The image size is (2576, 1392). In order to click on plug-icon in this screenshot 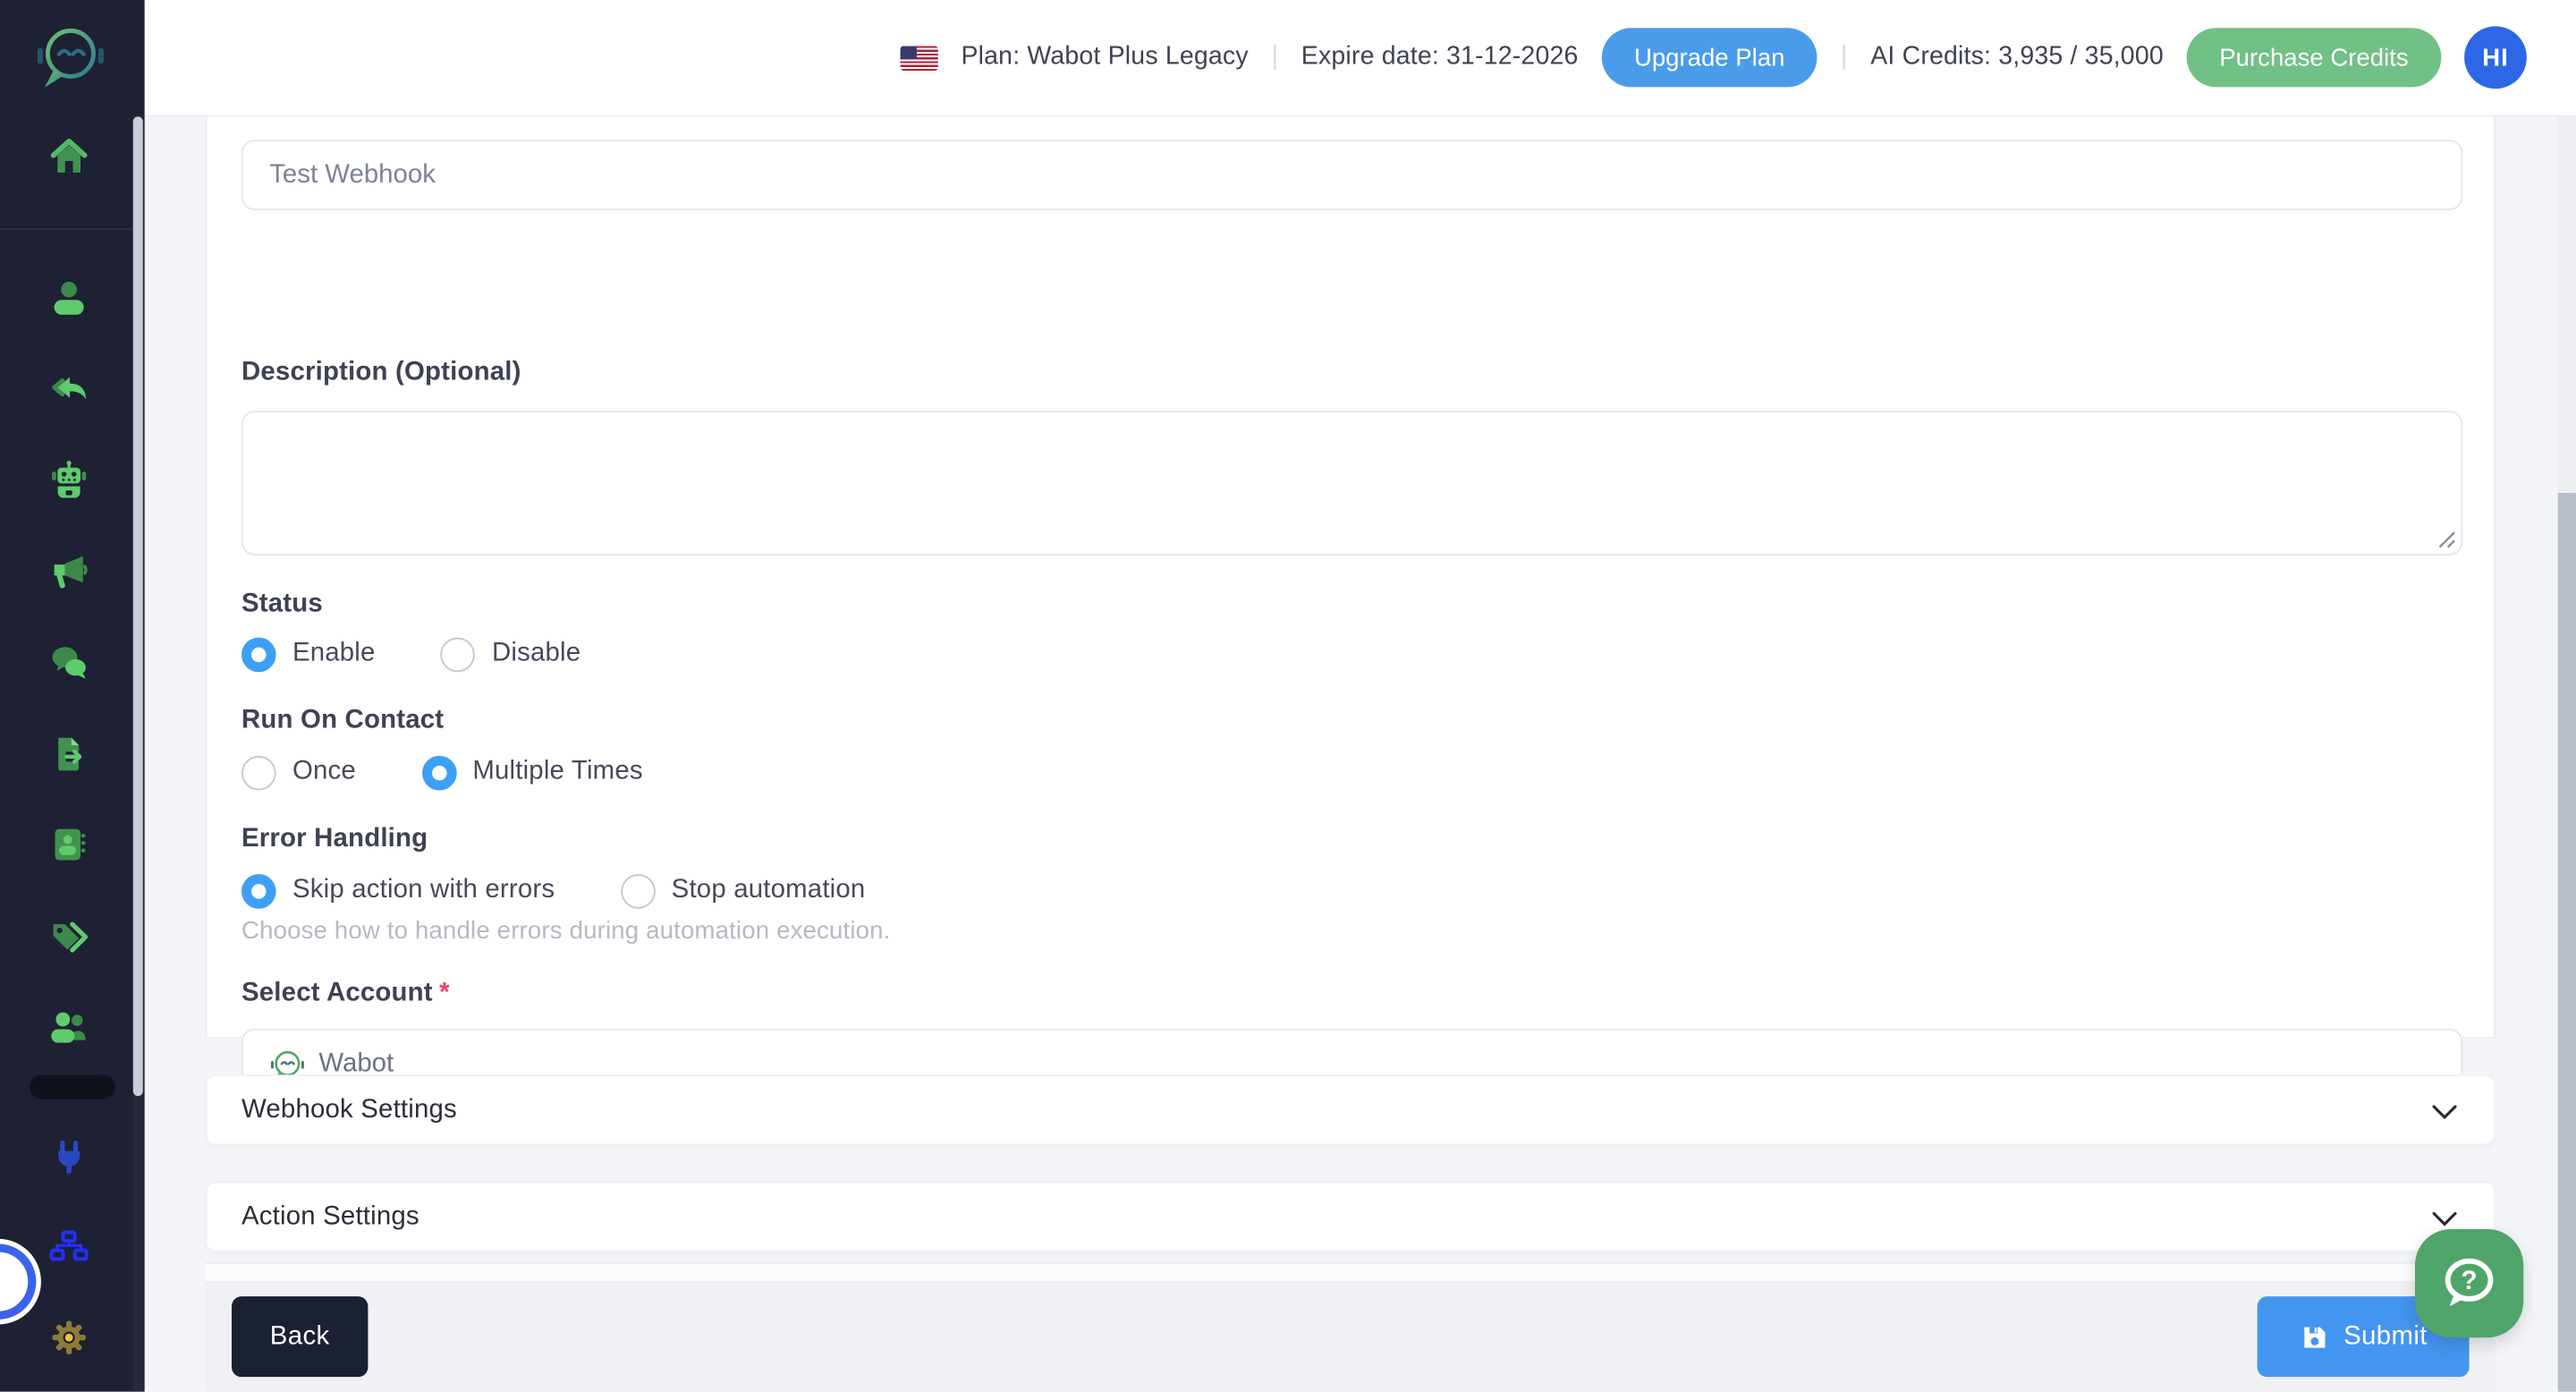, I will do `click(68, 1158)`.